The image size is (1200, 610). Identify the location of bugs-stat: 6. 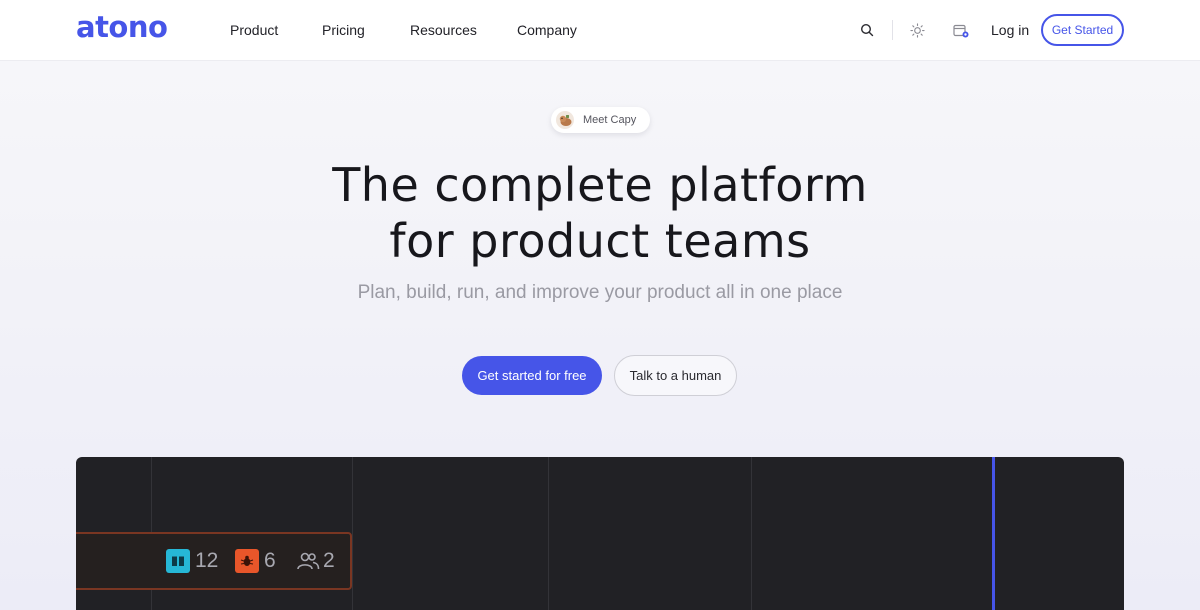
(255, 561).